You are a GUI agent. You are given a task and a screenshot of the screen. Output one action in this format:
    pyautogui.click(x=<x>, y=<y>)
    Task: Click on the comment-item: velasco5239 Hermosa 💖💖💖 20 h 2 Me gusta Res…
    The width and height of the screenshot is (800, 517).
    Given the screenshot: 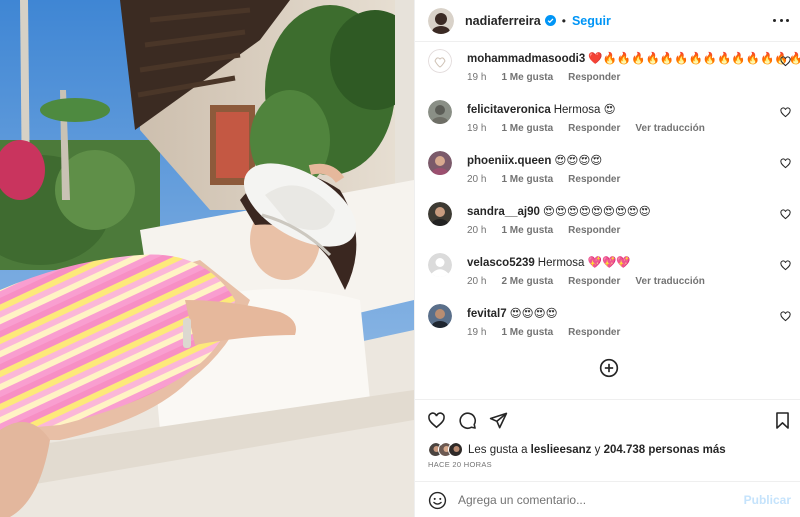 What is the action you would take?
    pyautogui.click(x=607, y=271)
    